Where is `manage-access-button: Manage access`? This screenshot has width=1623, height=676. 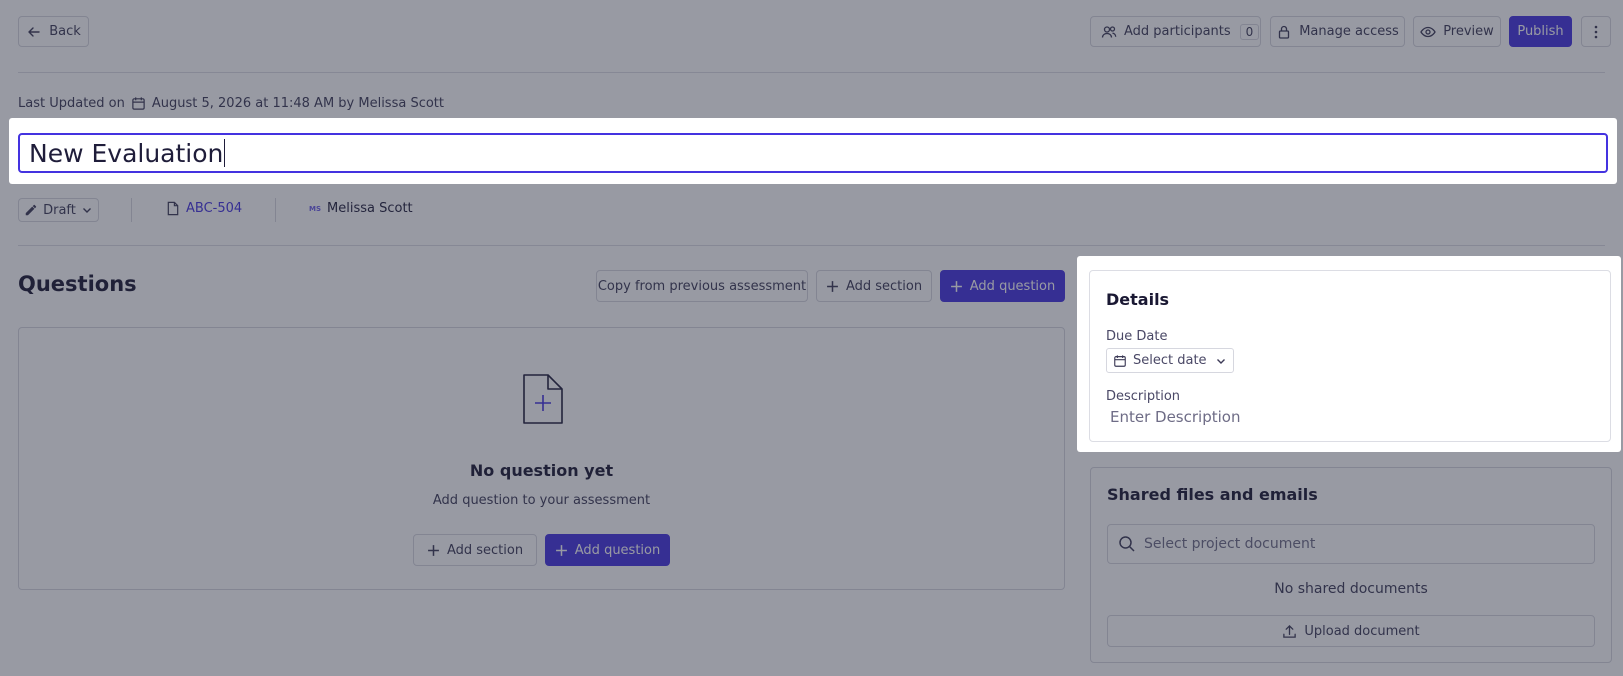
manage-access-button: Manage access is located at coordinates (1337, 31).